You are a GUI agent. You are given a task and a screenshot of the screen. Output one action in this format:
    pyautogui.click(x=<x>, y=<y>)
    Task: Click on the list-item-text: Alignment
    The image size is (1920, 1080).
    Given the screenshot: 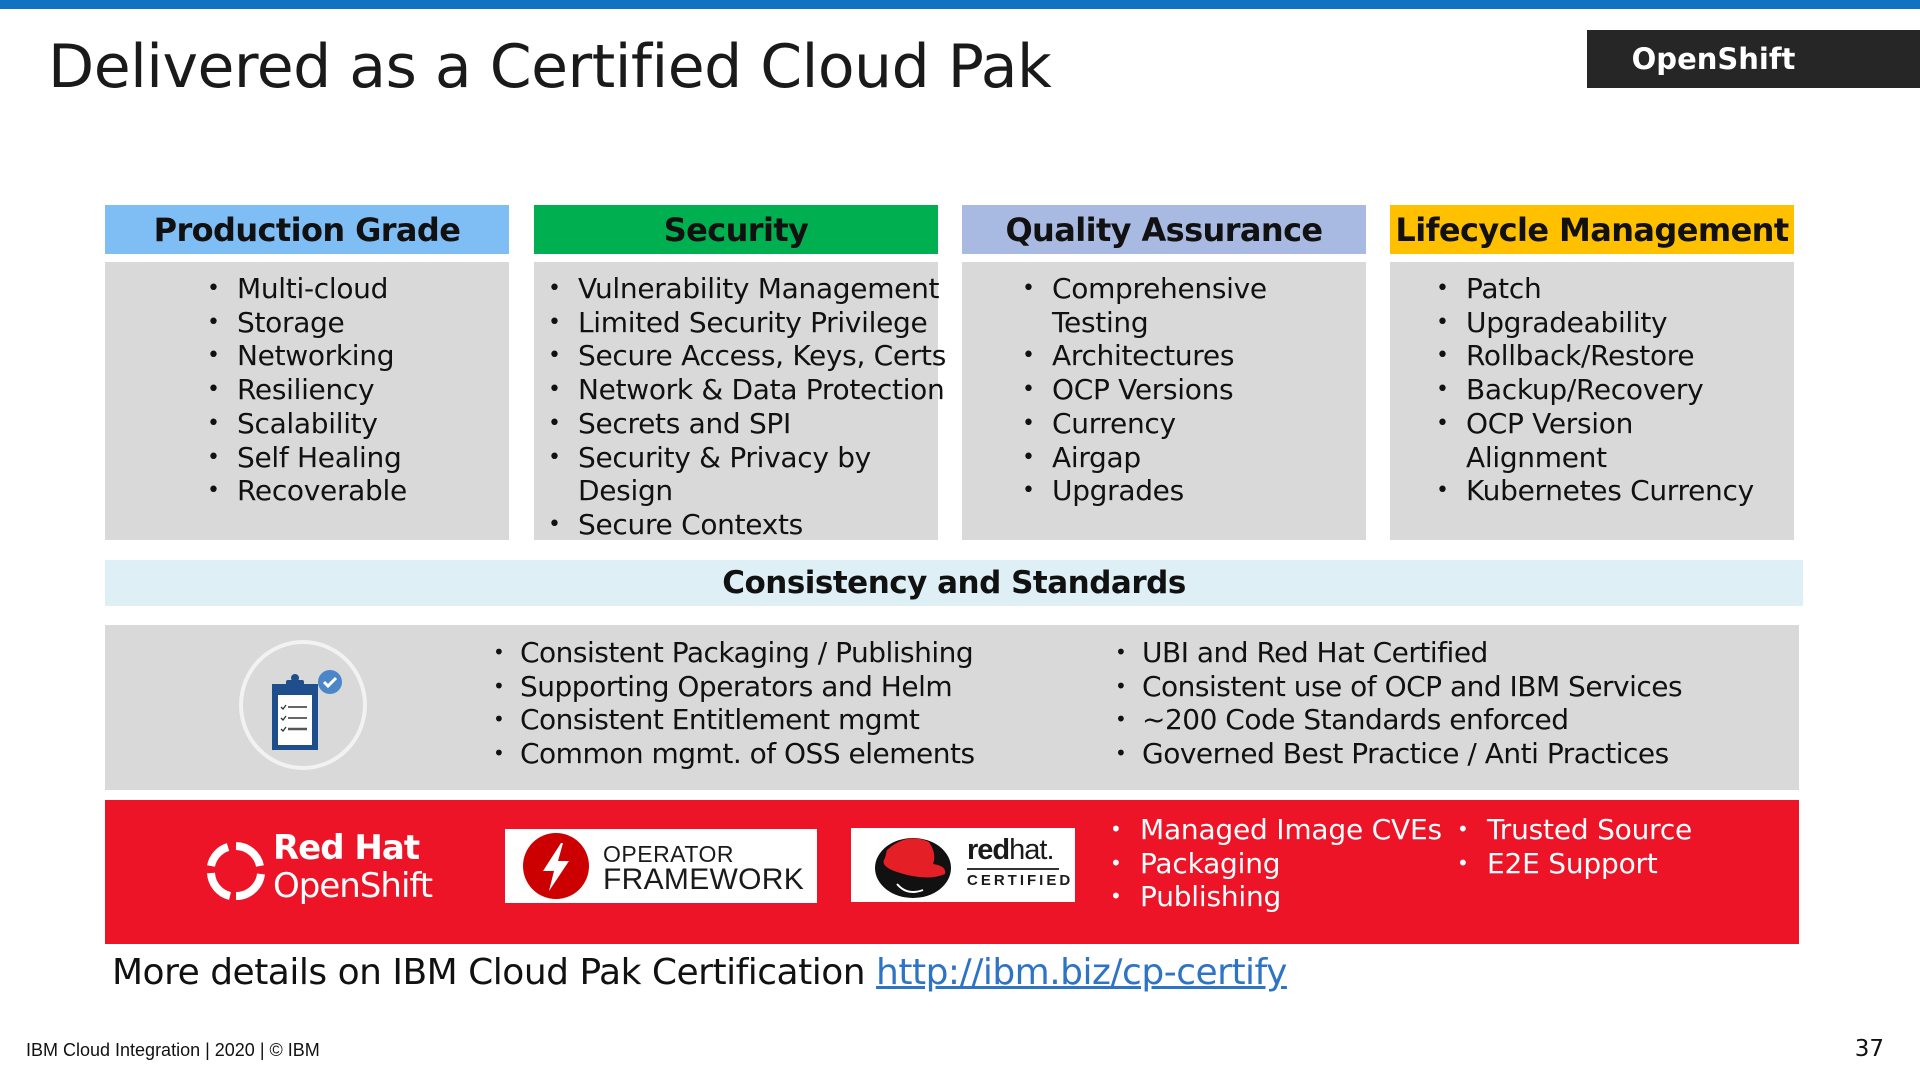 What is the action you would take?
    pyautogui.click(x=1536, y=457)
    